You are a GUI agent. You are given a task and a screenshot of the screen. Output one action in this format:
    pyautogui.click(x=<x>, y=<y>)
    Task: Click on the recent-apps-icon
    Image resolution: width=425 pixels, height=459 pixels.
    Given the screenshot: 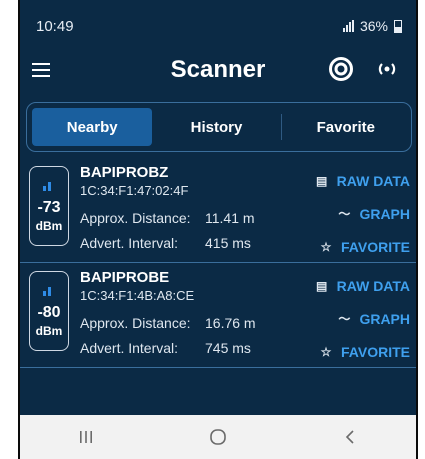 What is the action you would take?
    pyautogui.click(x=86, y=437)
    